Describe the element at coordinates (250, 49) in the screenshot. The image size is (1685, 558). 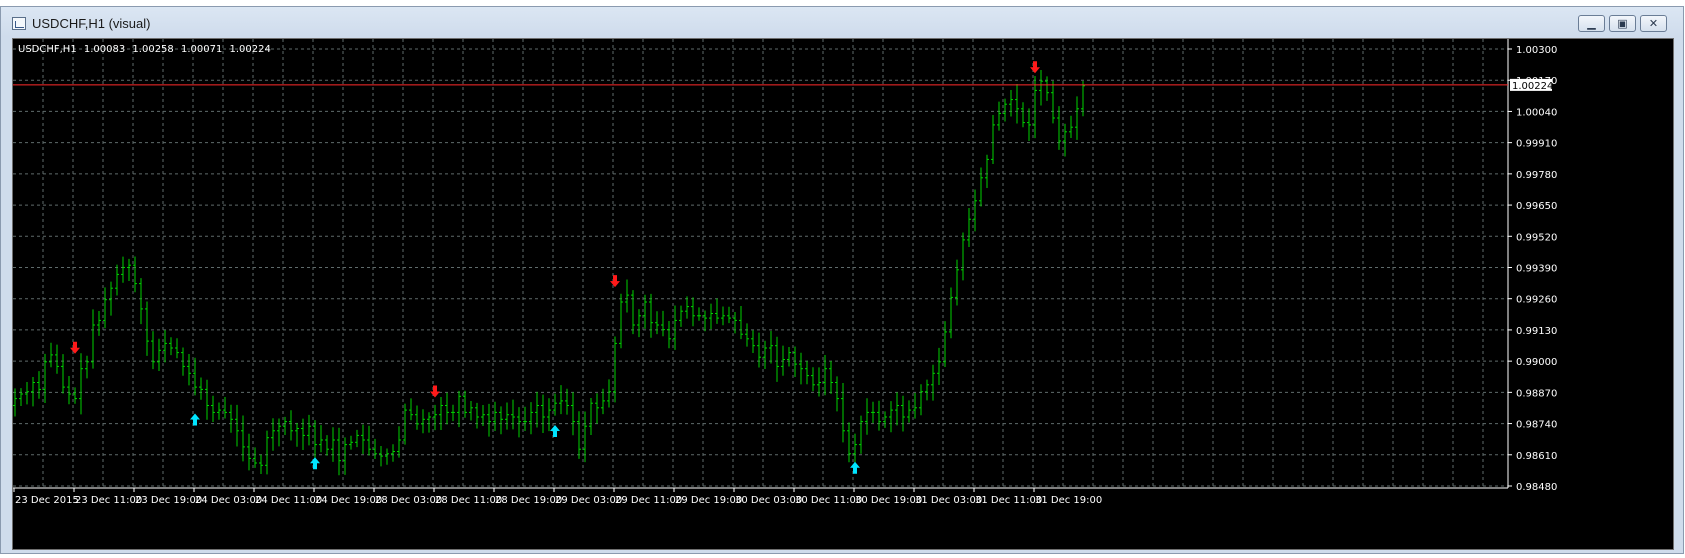
I see `header-close: 1.00224` at that location.